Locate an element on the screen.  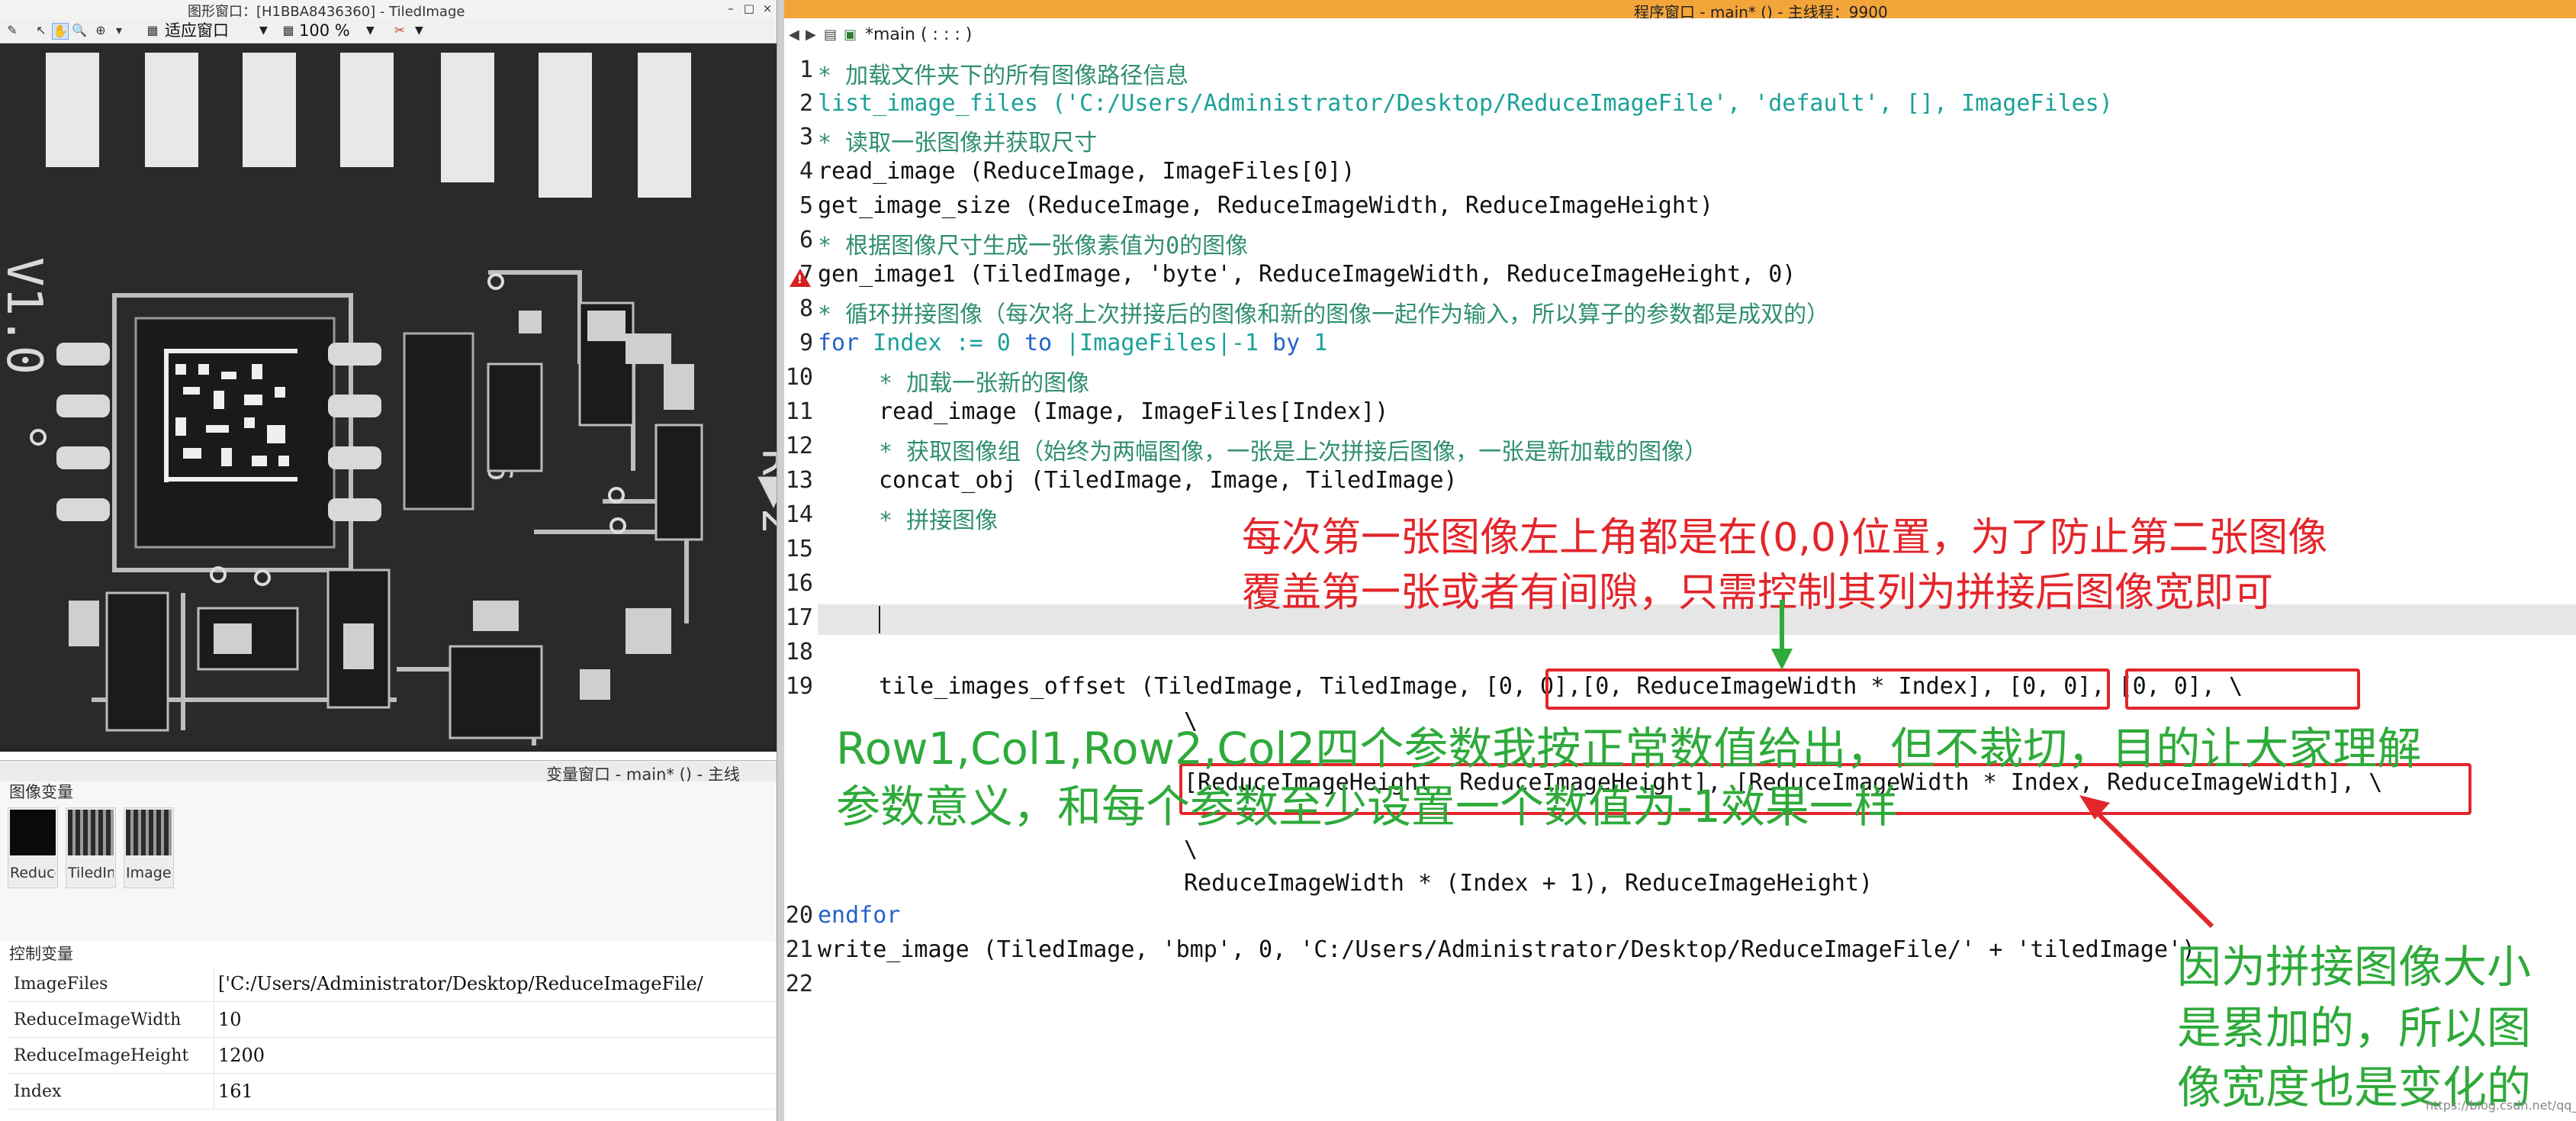
annotation-arrows is located at coordinates (1992, 765).